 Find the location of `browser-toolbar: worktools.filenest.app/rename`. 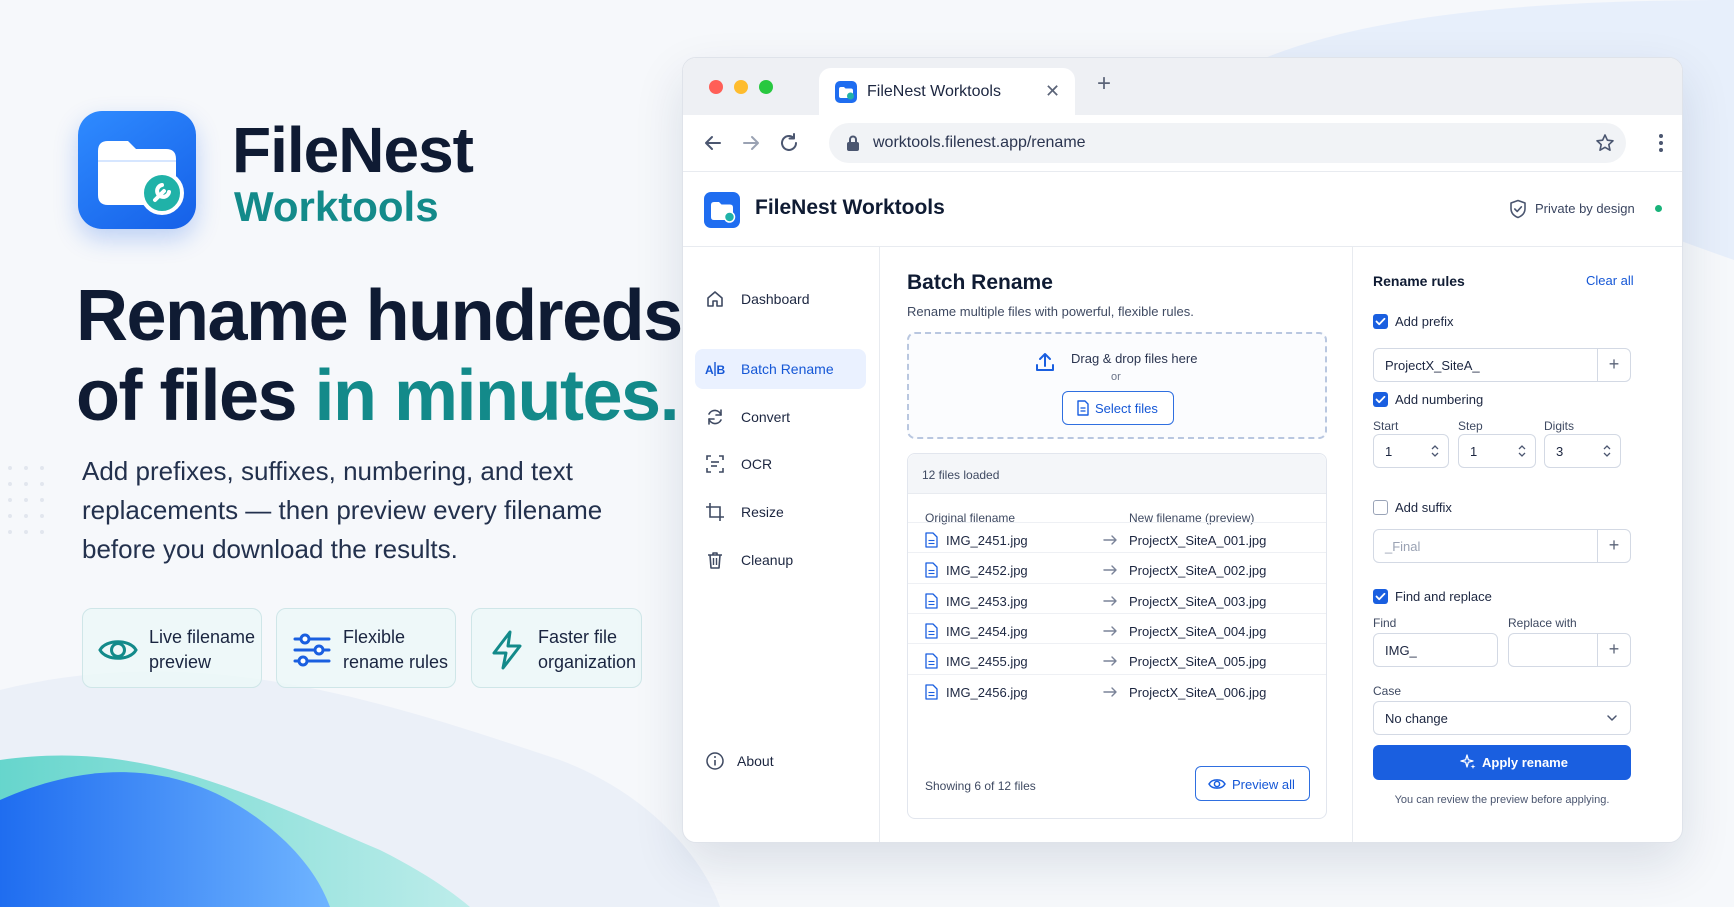

browser-toolbar: worktools.filenest.app/rename is located at coordinates (1182, 143).